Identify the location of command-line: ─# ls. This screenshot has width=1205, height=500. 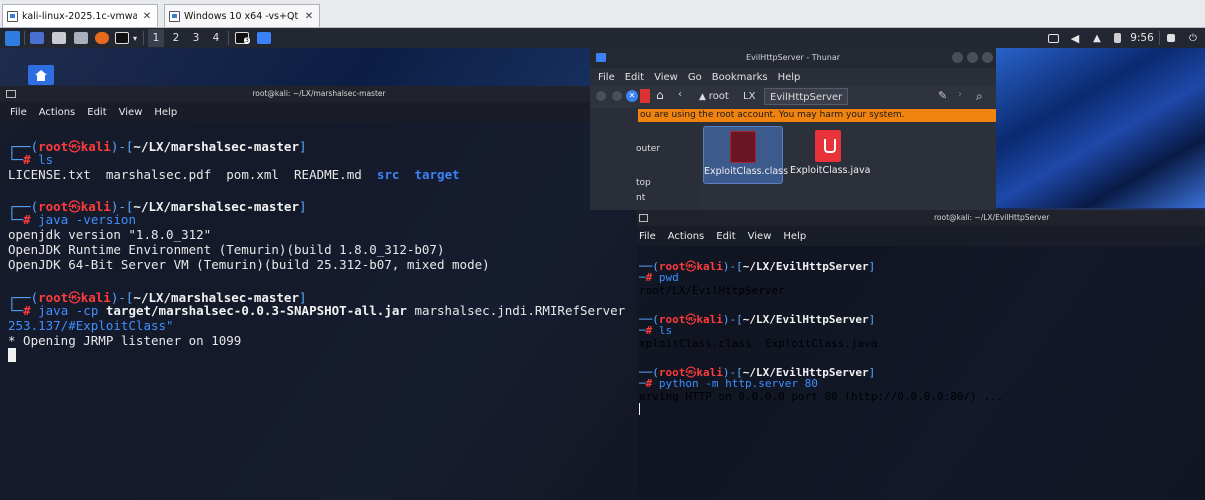
(656, 330).